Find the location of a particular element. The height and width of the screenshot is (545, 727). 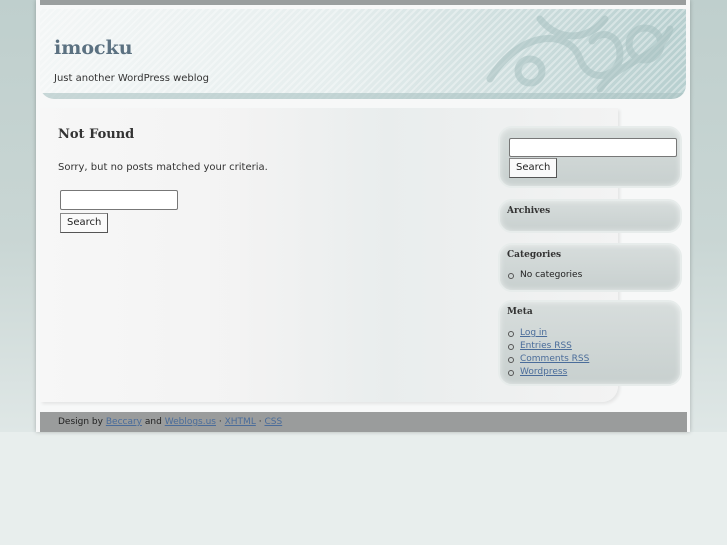

meta-item-wordpress: Wordpress is located at coordinates (548, 372).